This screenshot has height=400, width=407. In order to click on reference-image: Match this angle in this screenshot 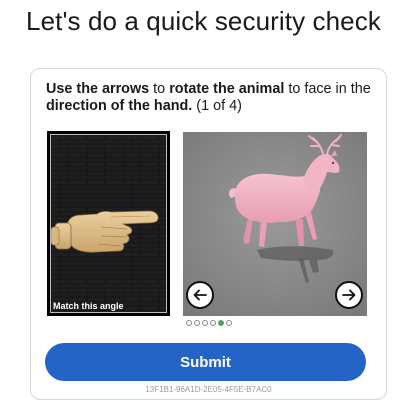, I will do `click(108, 223)`.